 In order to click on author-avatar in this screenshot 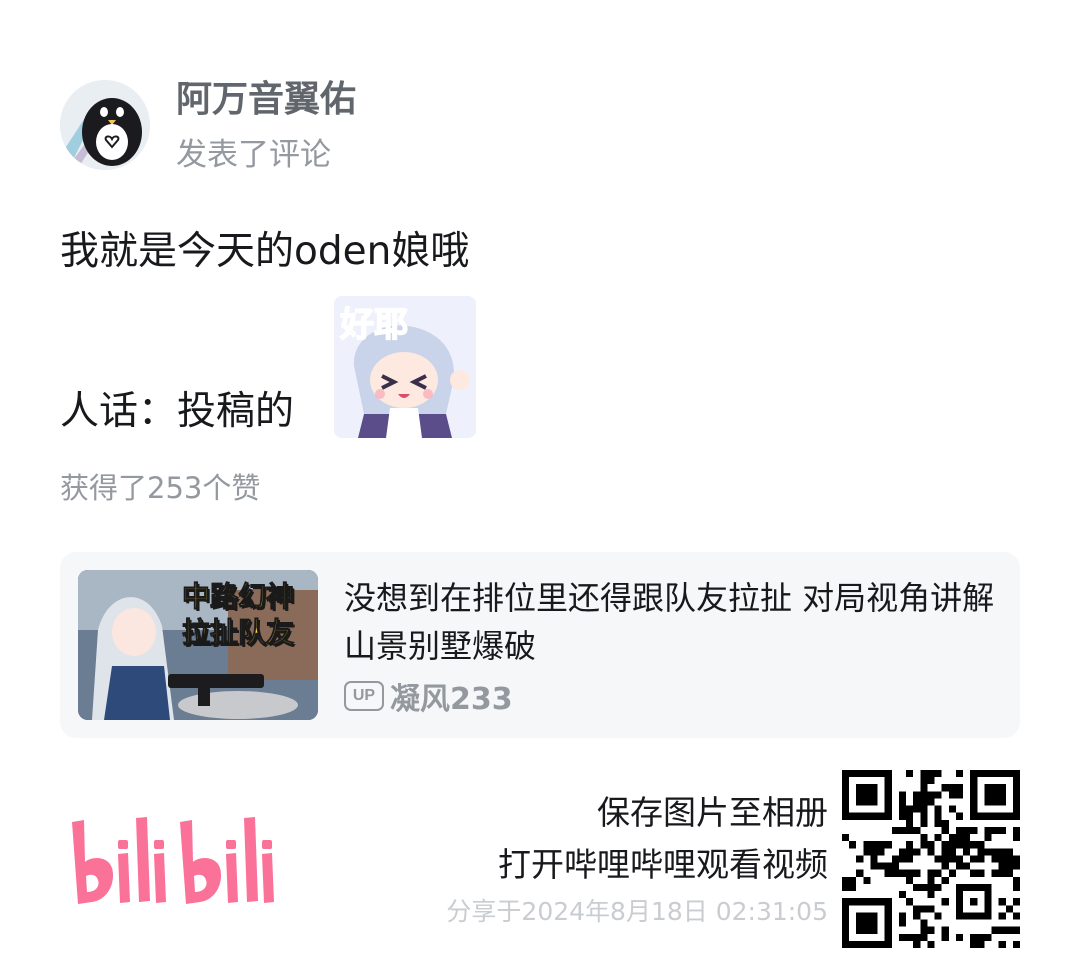, I will do `click(105, 125)`.